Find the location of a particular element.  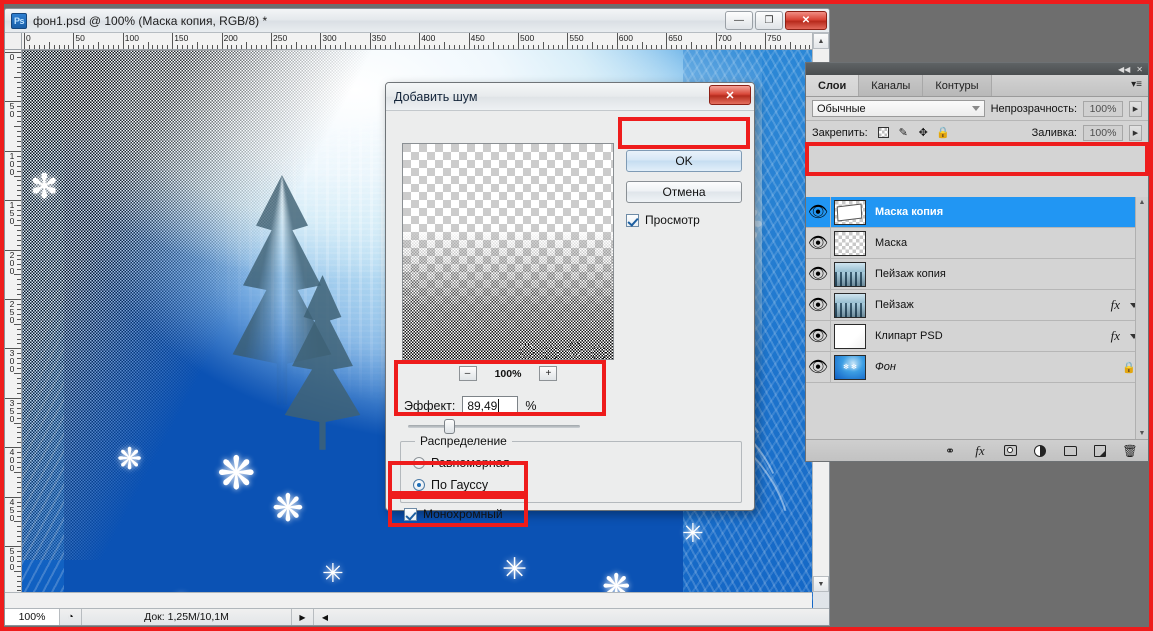

history-clock-icon: ◔ is located at coordinates (71, 617).